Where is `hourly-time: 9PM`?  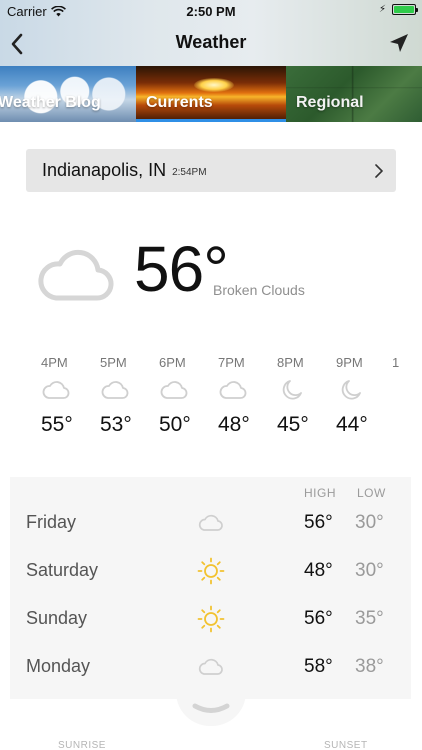 hourly-time: 9PM is located at coordinates (349, 362).